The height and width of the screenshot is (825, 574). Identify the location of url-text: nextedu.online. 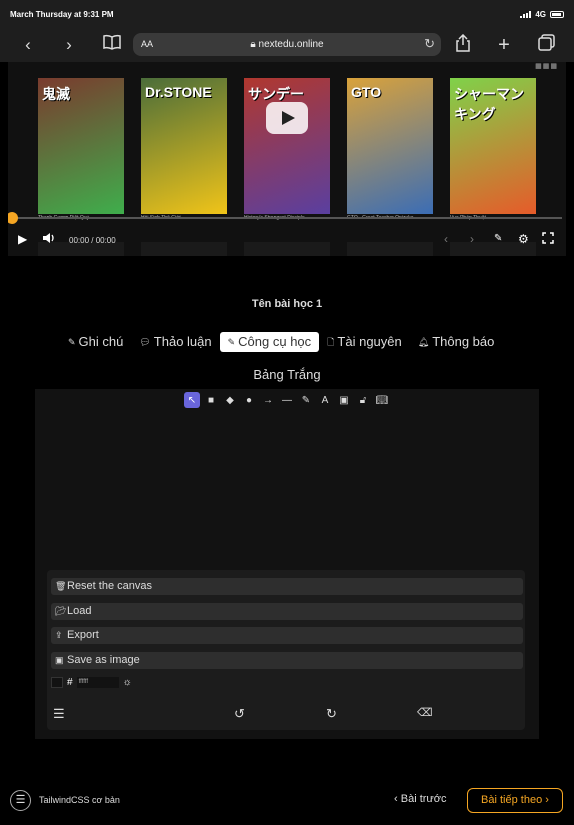
(291, 44).